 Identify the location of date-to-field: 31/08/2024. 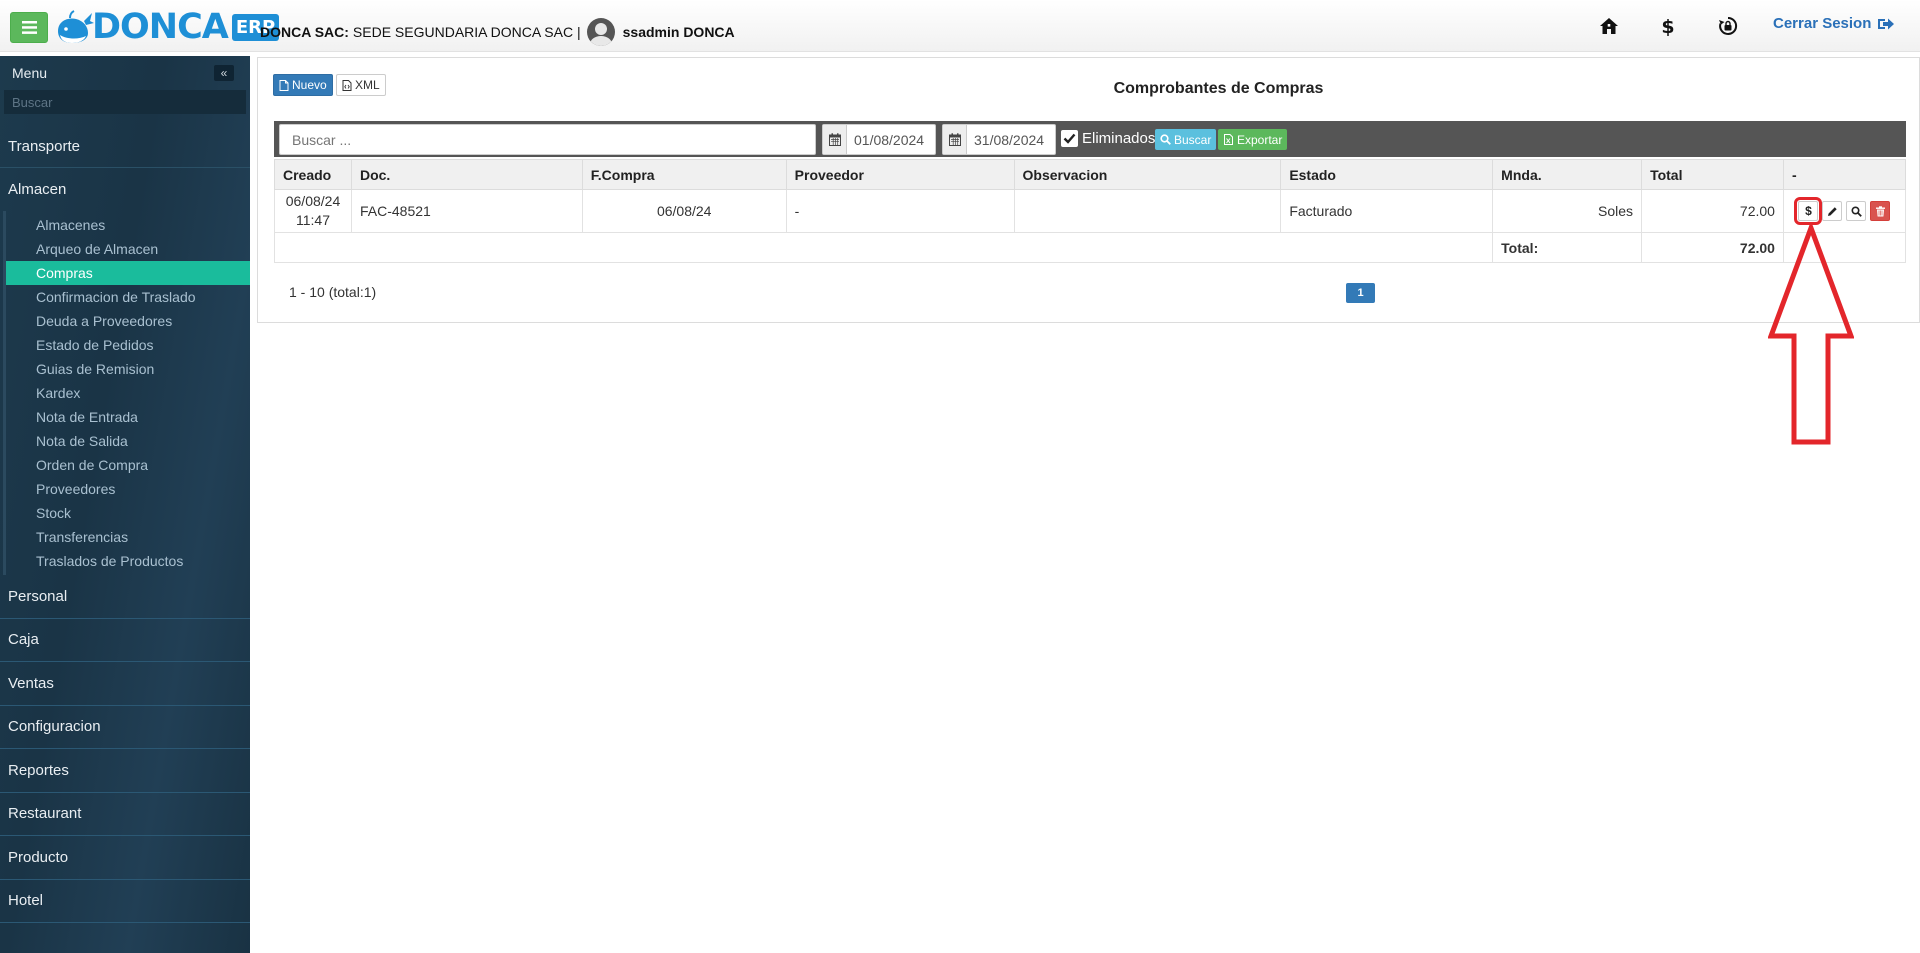
(999, 139).